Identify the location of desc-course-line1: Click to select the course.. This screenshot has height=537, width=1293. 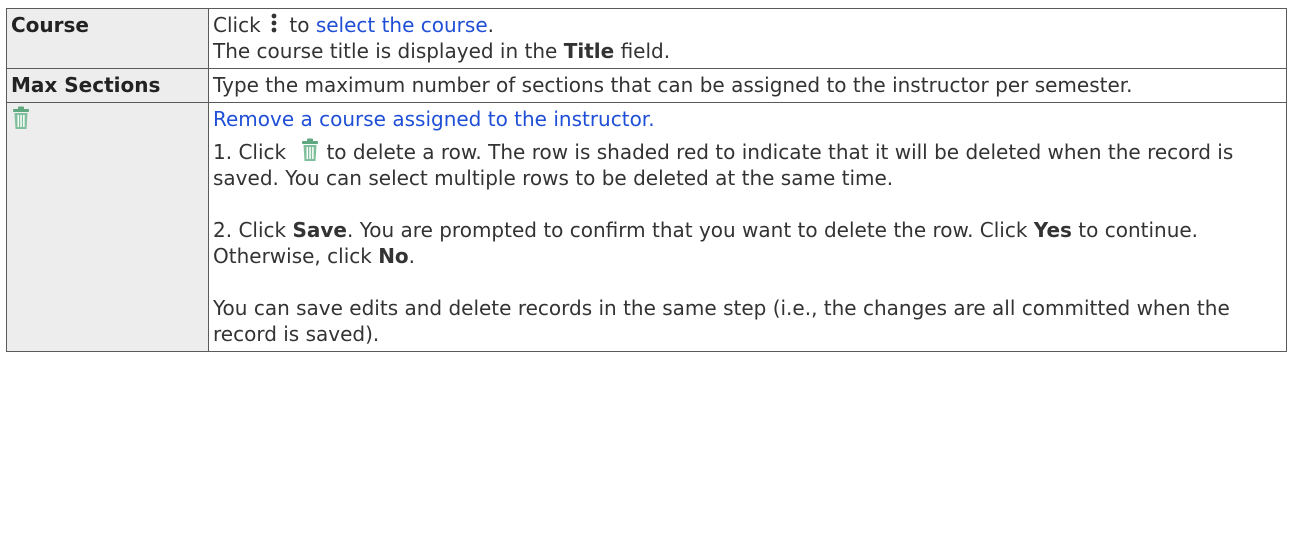
(747, 25).